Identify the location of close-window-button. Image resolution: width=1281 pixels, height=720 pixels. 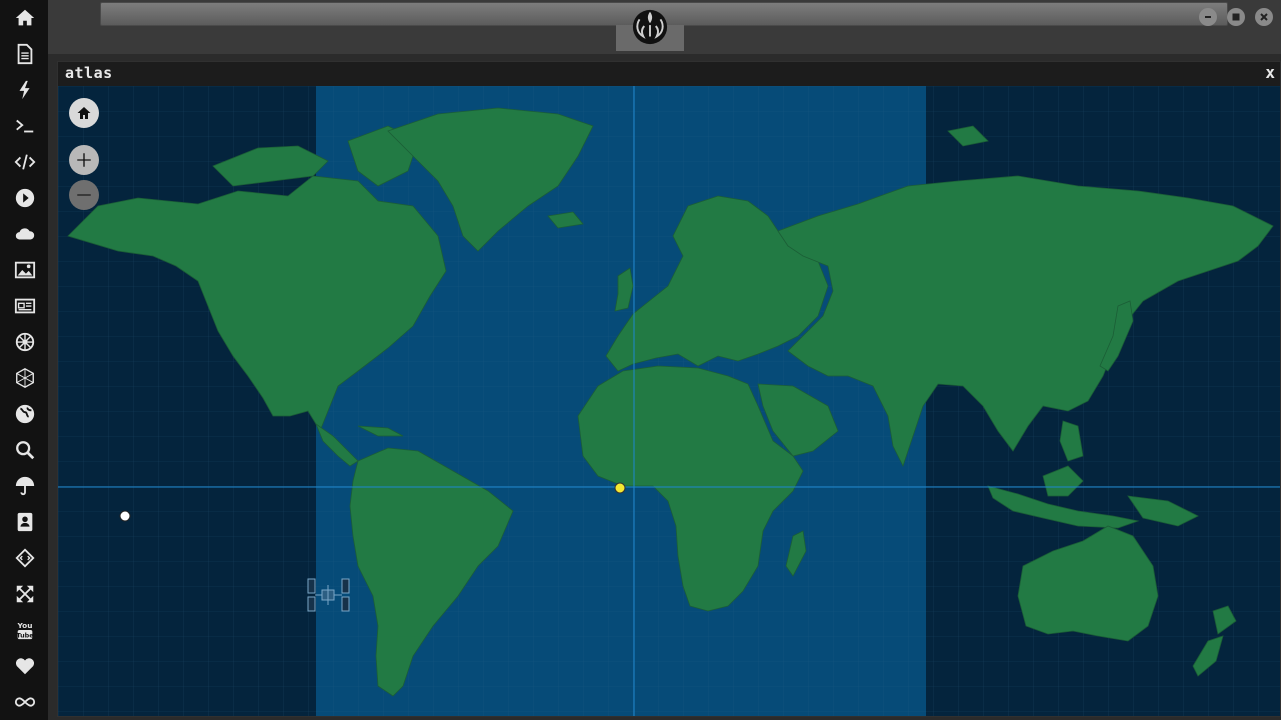
(1264, 17).